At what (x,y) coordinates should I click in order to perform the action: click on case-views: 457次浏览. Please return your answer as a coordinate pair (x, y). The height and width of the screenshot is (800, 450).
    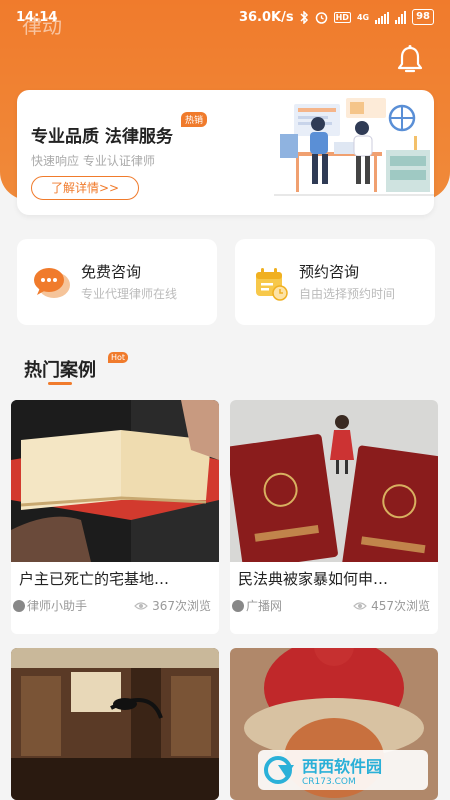
    Looking at the image, I should click on (400, 606).